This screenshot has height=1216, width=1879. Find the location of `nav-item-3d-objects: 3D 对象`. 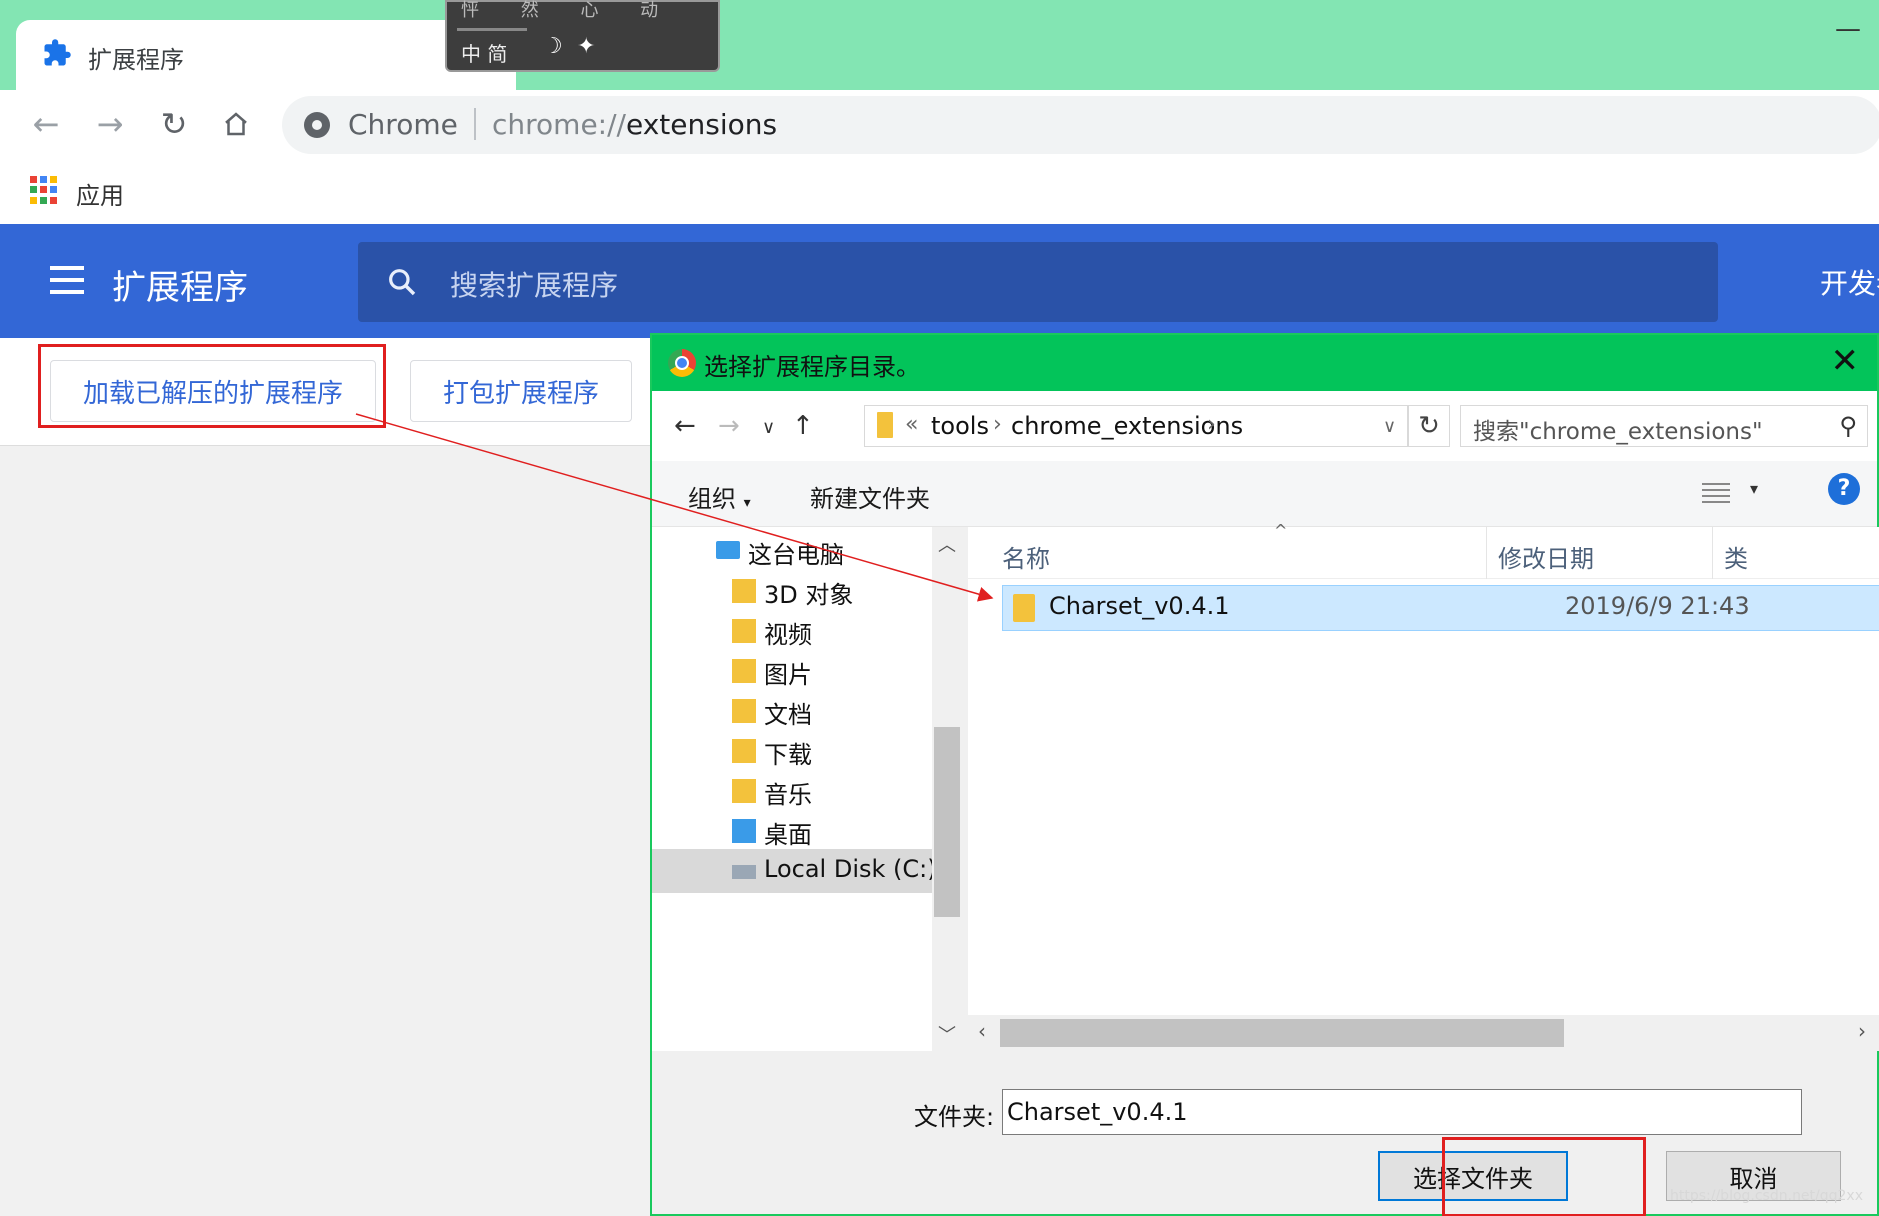

nav-item-3d-objects: 3D 对象 is located at coordinates (792, 591).